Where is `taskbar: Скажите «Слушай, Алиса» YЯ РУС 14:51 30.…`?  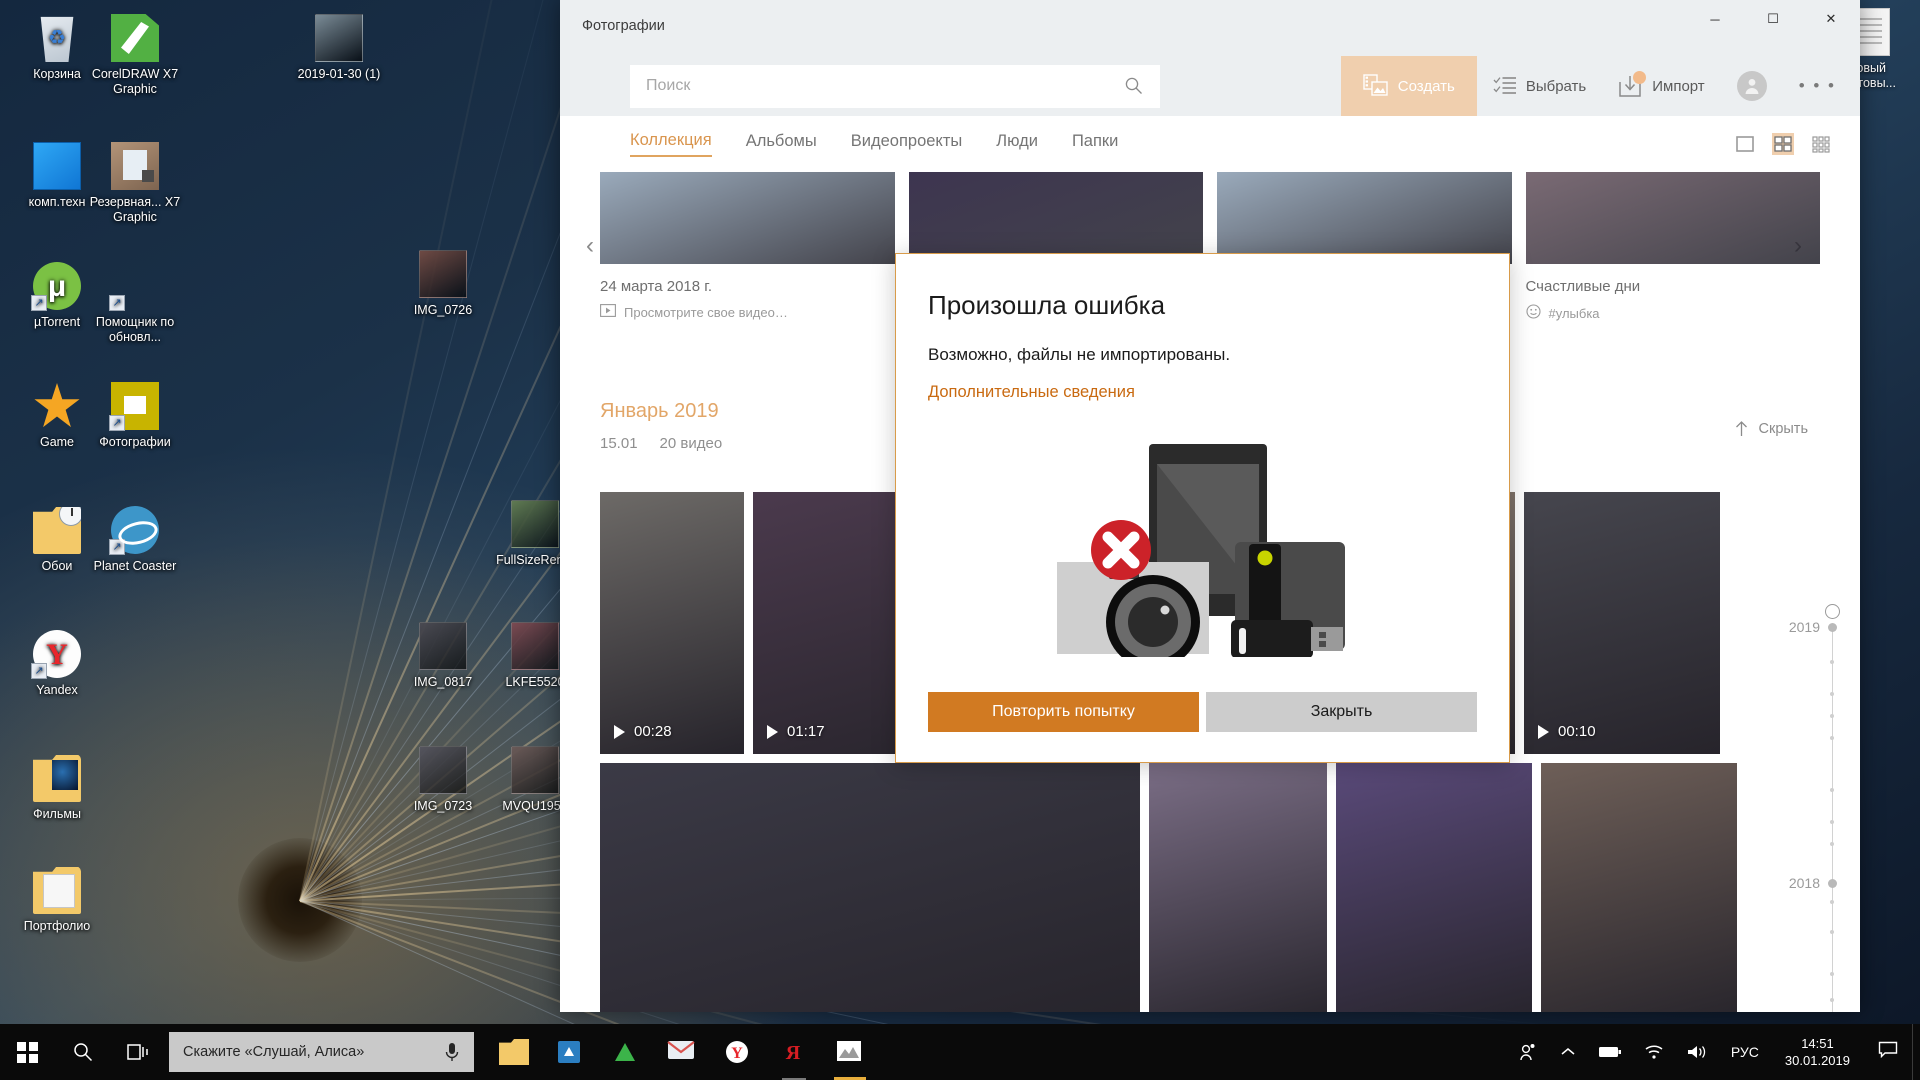
taskbar: Скажите «Слушай, Алиса» YЯ РУС 14:51 30.… is located at coordinates (960, 1052).